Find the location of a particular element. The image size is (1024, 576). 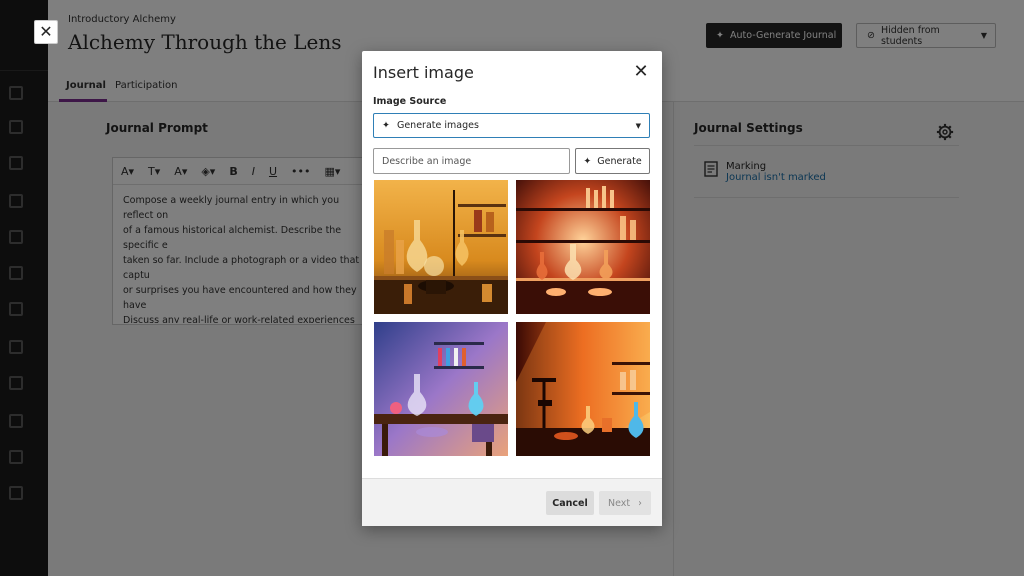

dialog-title: Insert image is located at coordinates (423, 72).